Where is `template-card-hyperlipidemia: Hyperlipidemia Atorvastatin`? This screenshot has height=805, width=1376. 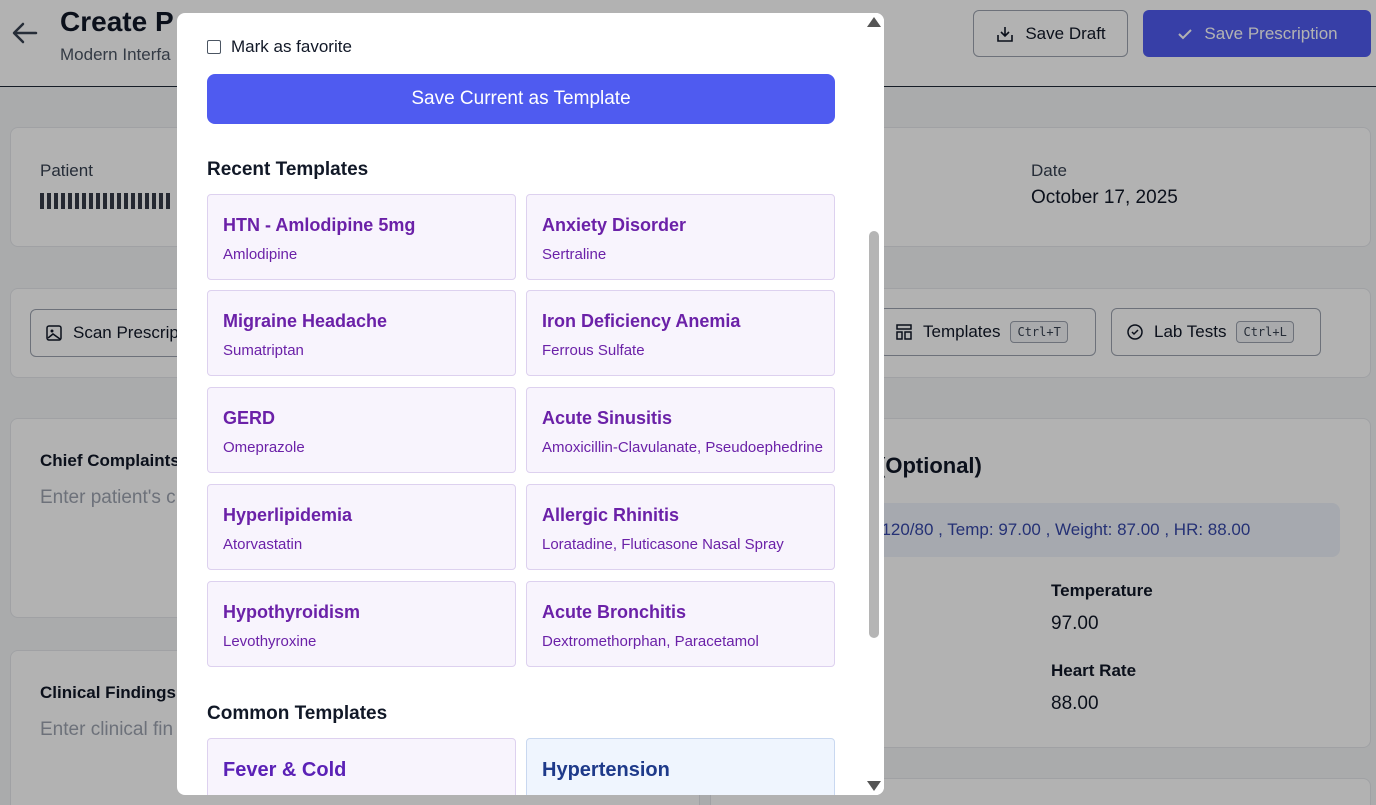
template-card-hyperlipidemia: Hyperlipidemia Atorvastatin is located at coordinates (361, 527).